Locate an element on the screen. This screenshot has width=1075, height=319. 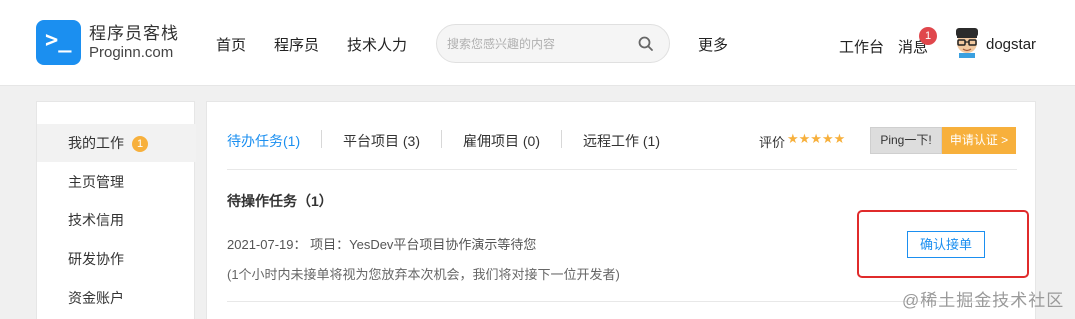
sidebar-item-dev-collaboration: 研发协作 is located at coordinates (116, 259).